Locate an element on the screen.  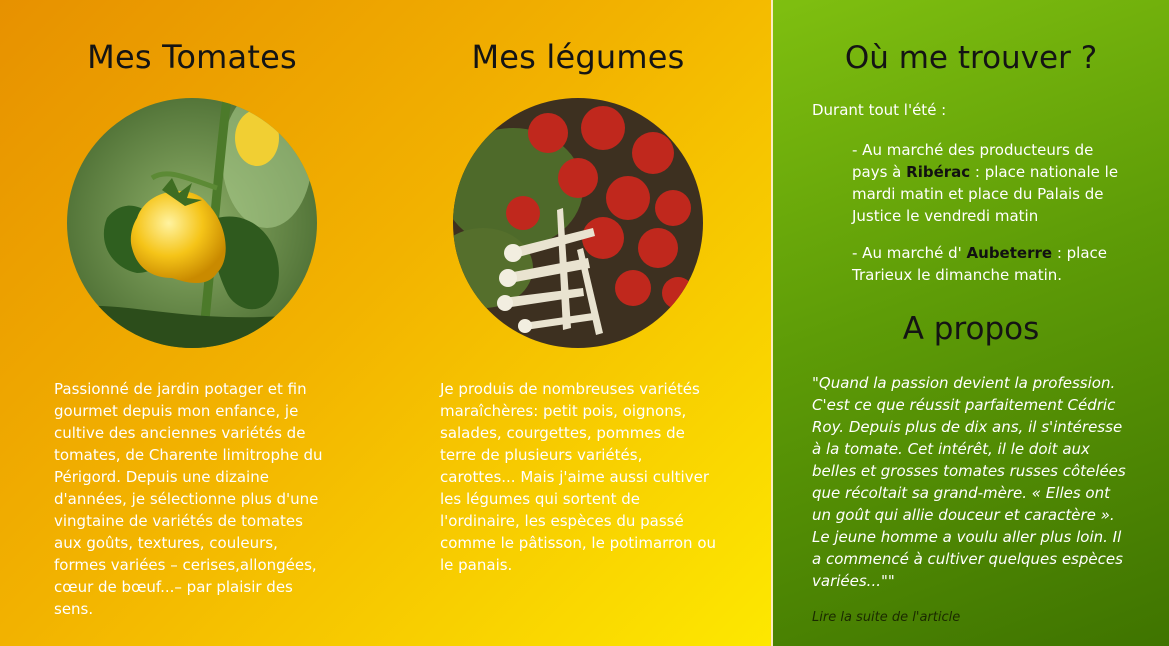
market-entry-prefix: - Au marché d' is located at coordinates (909, 253).